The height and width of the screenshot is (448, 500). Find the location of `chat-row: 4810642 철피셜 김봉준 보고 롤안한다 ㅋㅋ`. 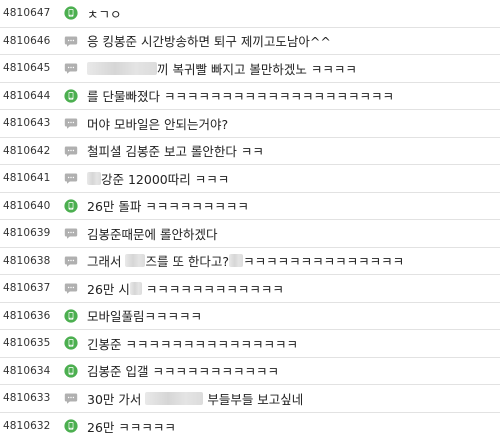

chat-row: 4810642 철피셜 김봉준 보고 롤안한다 ㅋㅋ is located at coordinates (250, 151).